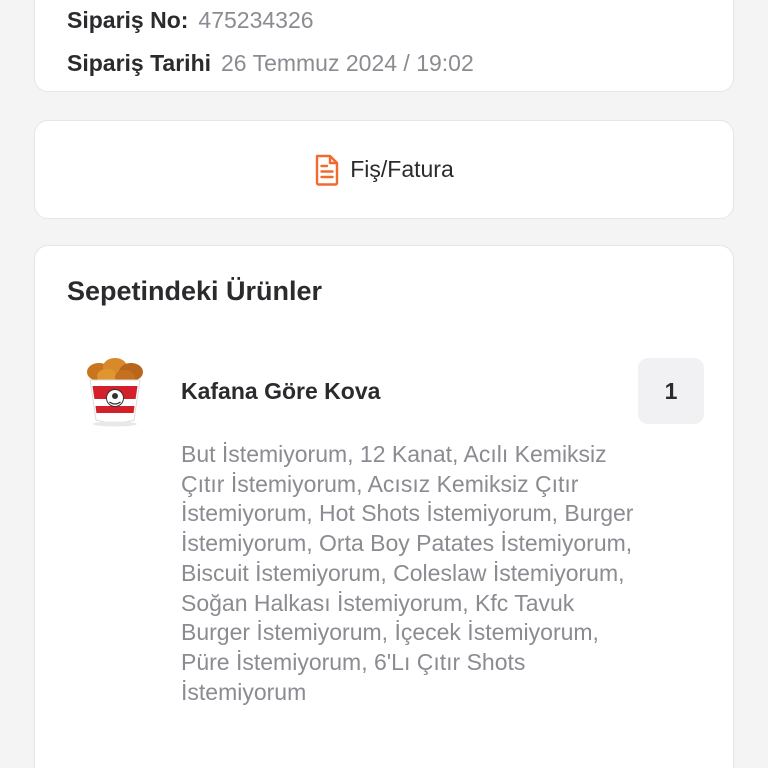  I want to click on basket-title: Sepetindeki Ürünler, so click(195, 291).